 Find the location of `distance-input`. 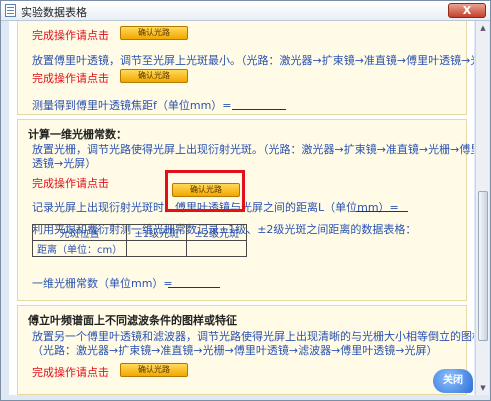

distance-input is located at coordinates (382, 211).